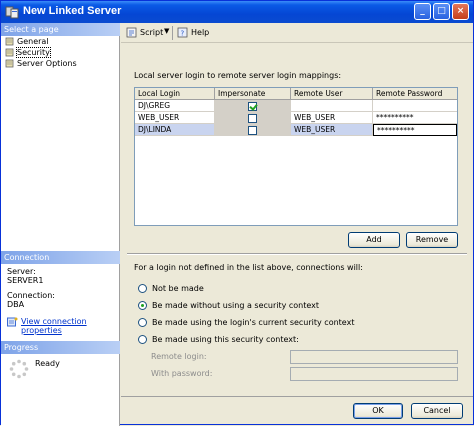 The width and height of the screenshot is (474, 426). Describe the element at coordinates (72, 11) in the screenshot. I see `window-title: New Linked Server` at that location.